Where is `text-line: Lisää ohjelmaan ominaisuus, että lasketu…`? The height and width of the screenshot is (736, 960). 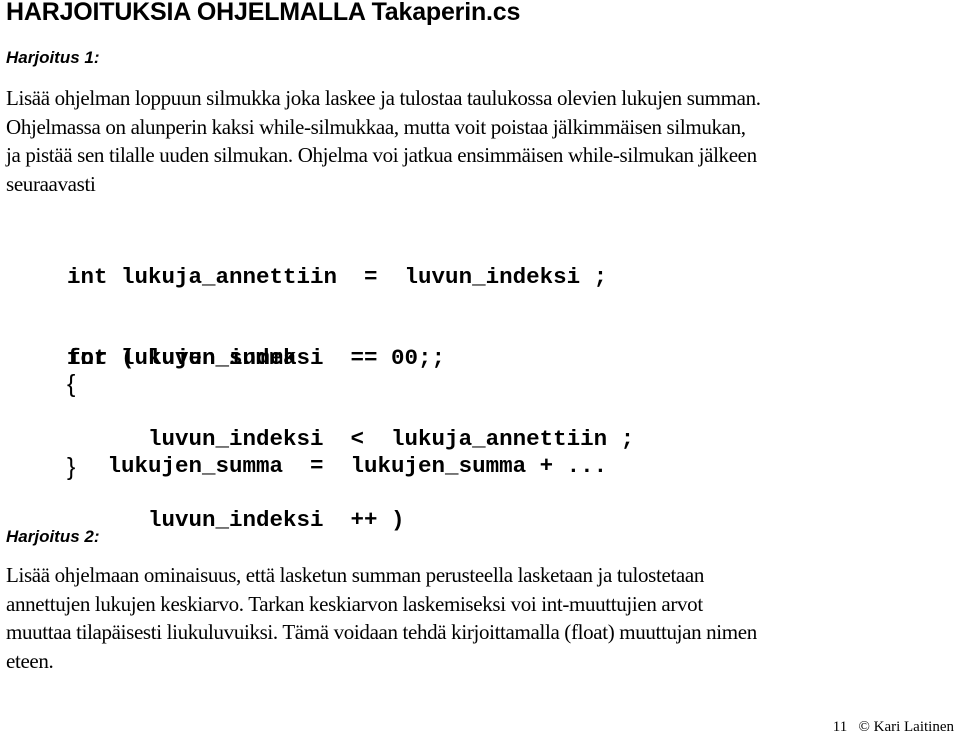 text-line: Lisää ohjelmaan ominaisuus, että lasketu… is located at coordinates (355, 575).